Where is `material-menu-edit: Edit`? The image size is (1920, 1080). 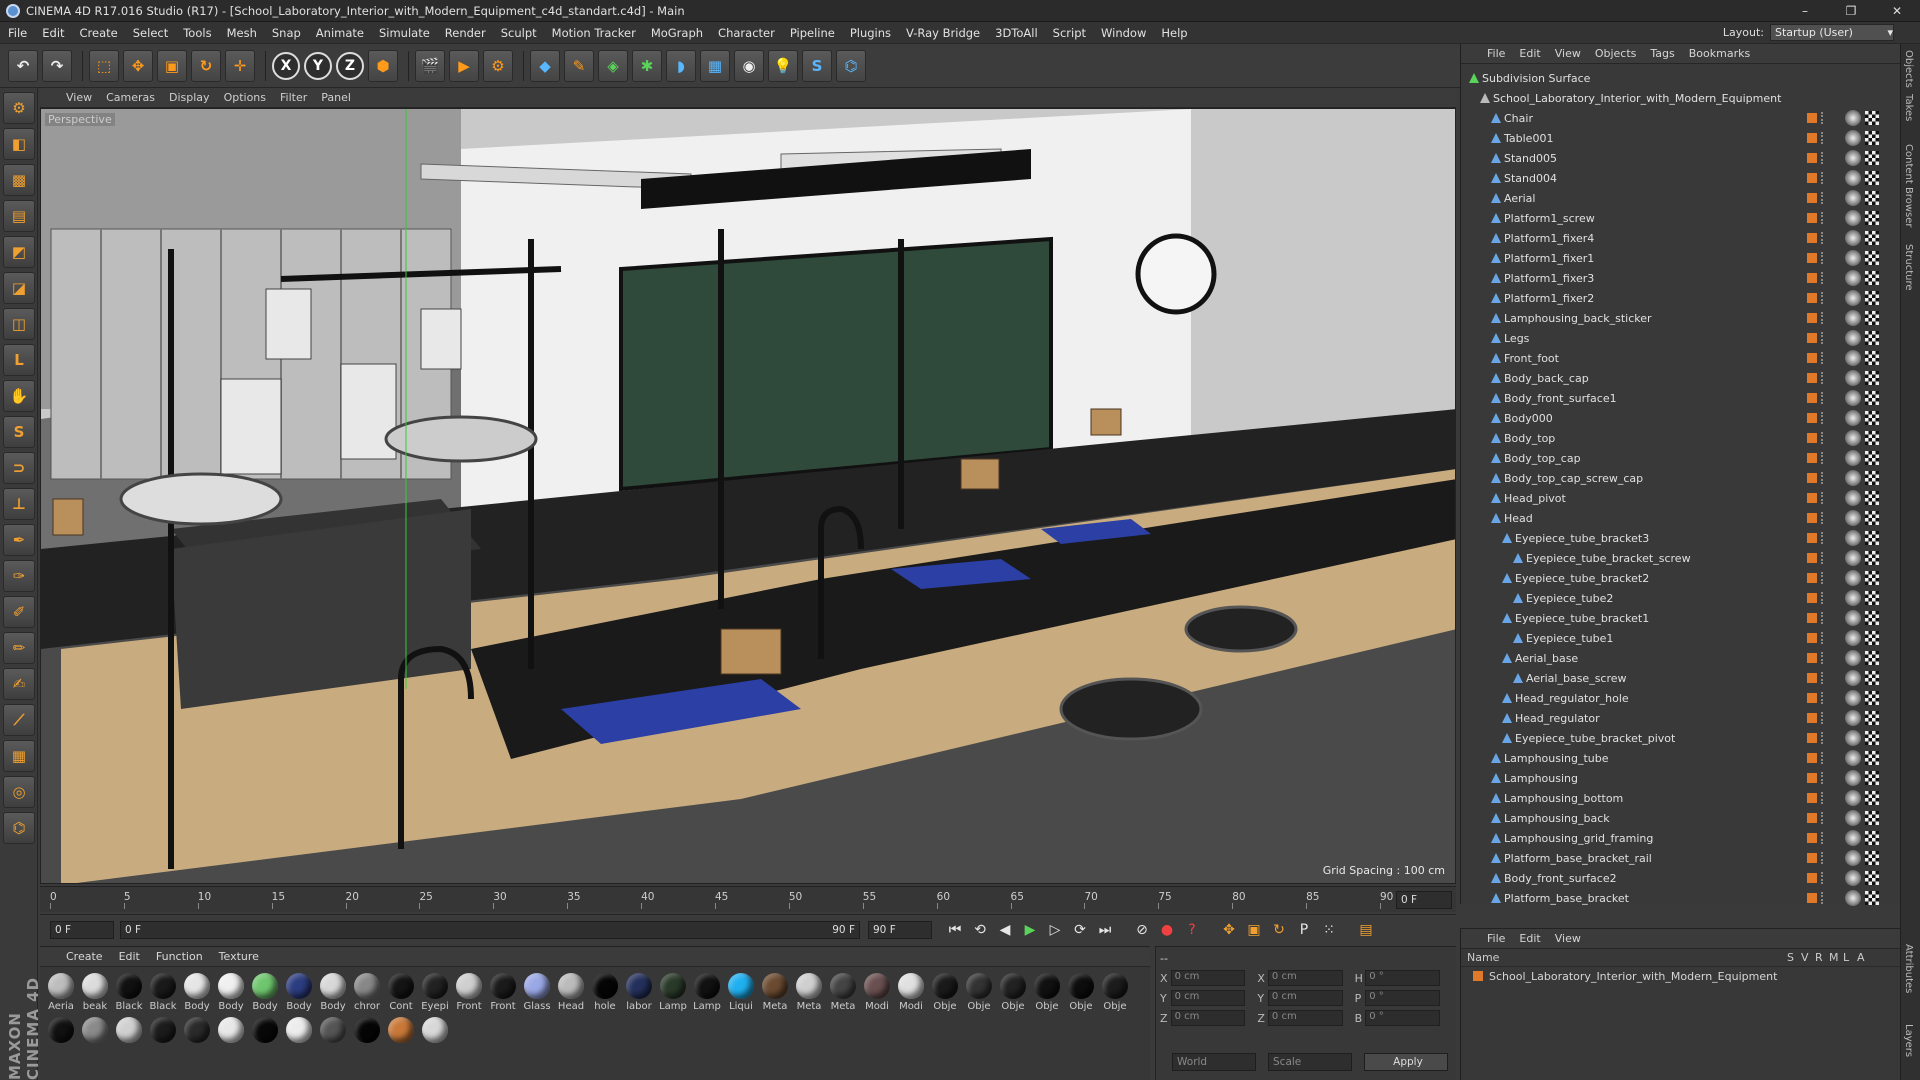 material-menu-edit: Edit is located at coordinates (129, 956).